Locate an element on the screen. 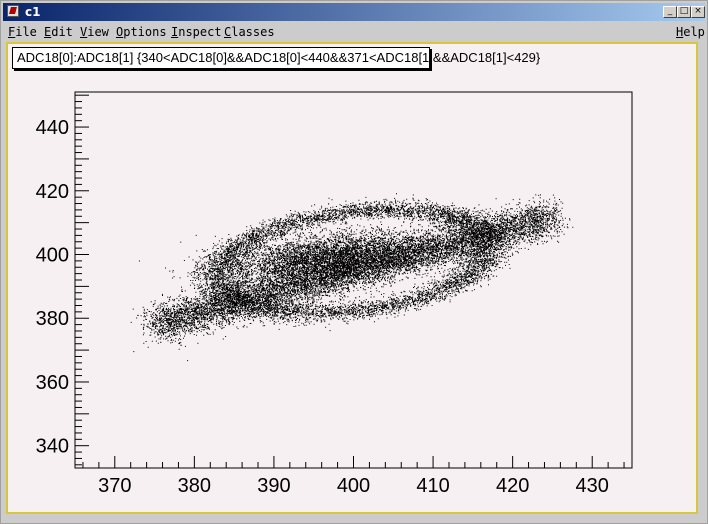 Image resolution: width=708 pixels, height=524 pixels. x-tick-label: 370 is located at coordinates (114, 486).